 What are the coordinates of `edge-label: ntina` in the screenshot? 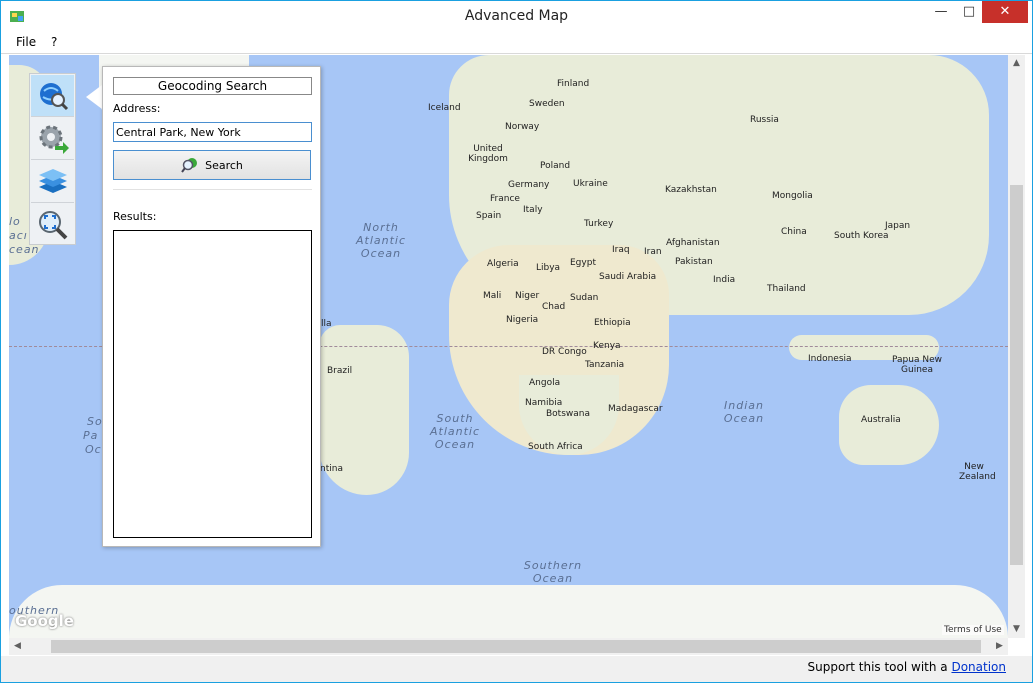 It's located at (331, 469).